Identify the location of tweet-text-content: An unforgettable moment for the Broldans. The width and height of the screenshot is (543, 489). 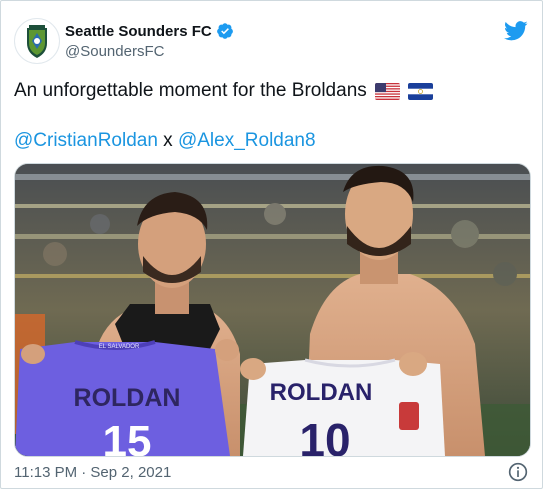
(190, 90).